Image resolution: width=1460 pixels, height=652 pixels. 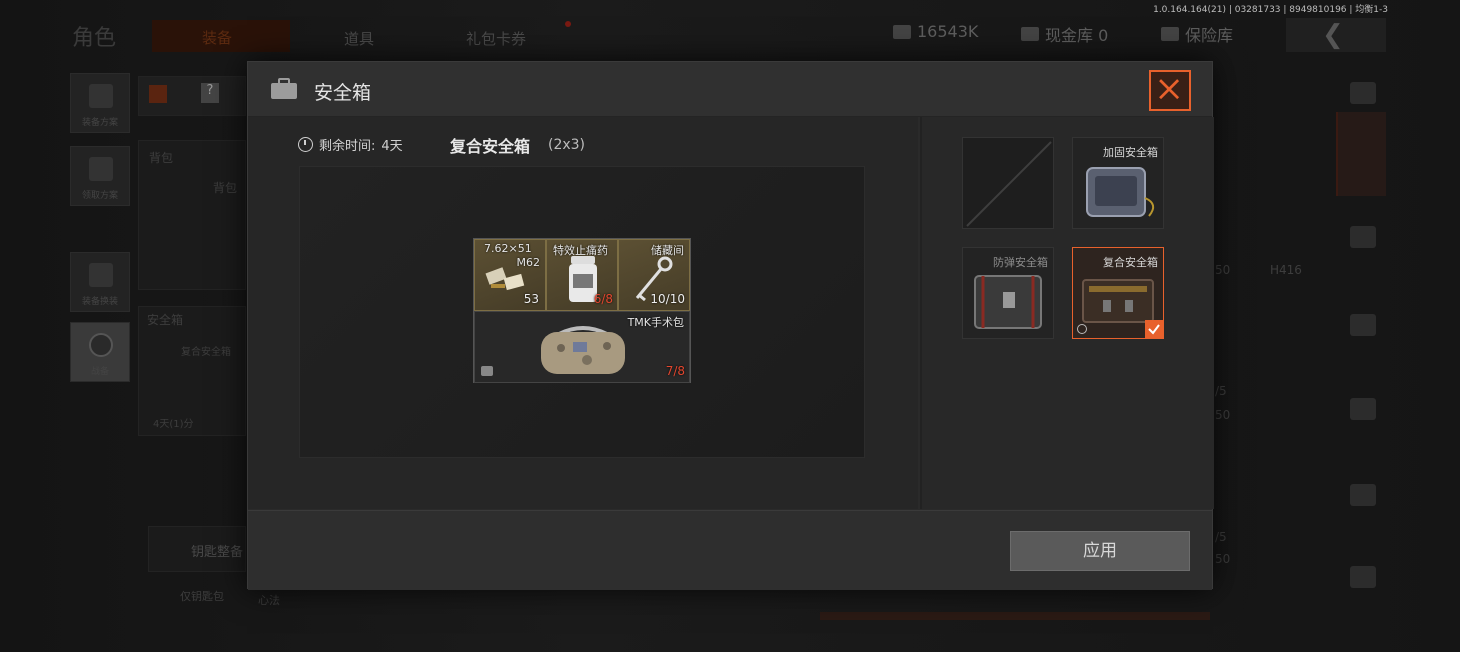 What do you see at coordinates (192, 96) in the screenshot?
I see `character-header: ?` at bounding box center [192, 96].